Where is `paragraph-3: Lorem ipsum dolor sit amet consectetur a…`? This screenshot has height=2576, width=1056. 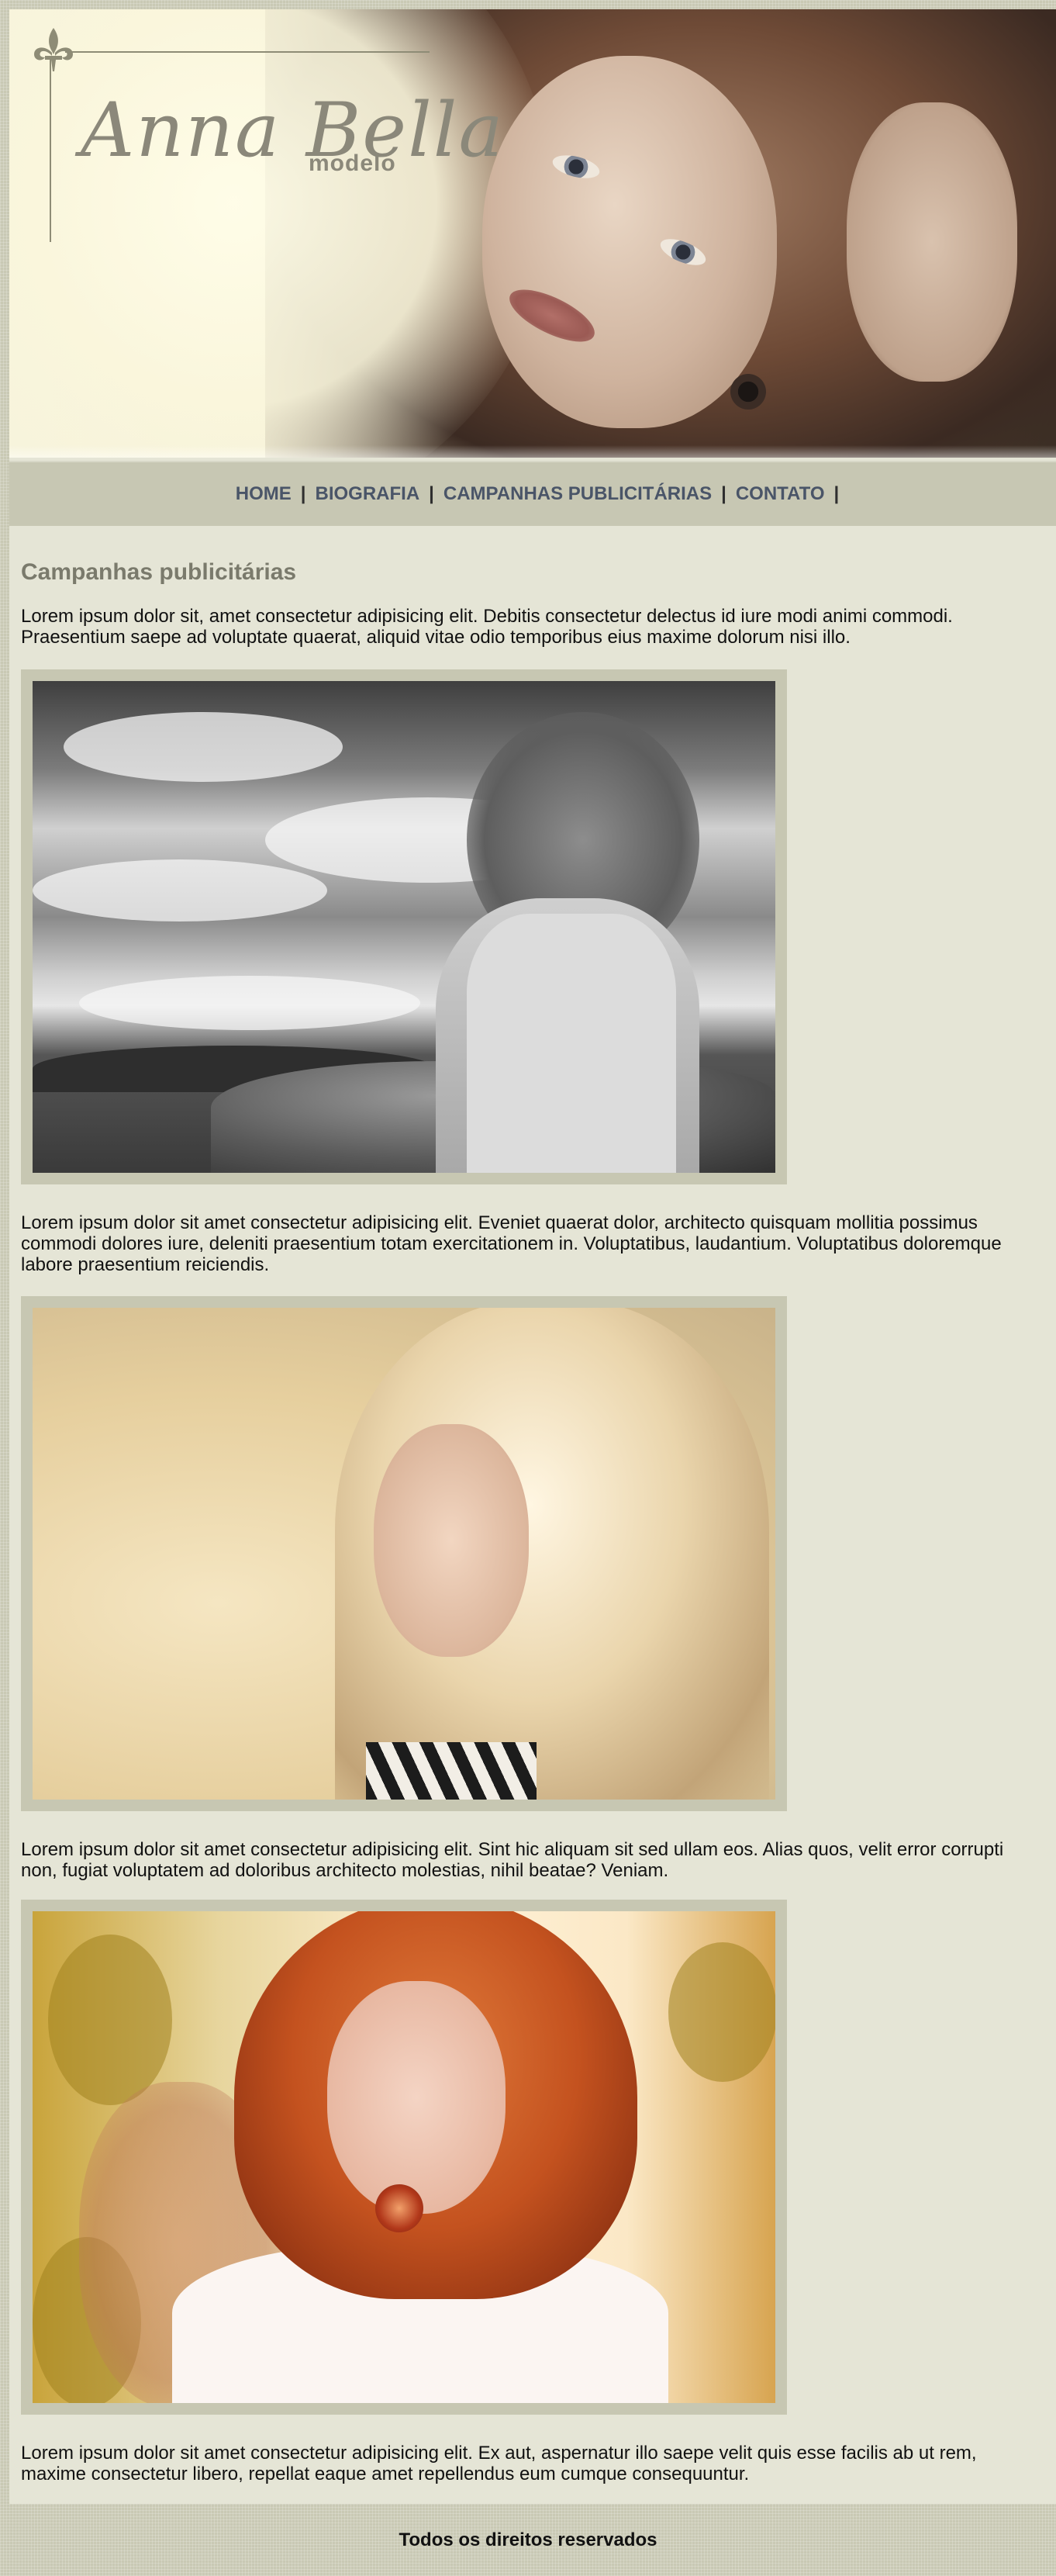
paragraph-3: Lorem ipsum dolor sit amet consectetur a… is located at coordinates (512, 1860).